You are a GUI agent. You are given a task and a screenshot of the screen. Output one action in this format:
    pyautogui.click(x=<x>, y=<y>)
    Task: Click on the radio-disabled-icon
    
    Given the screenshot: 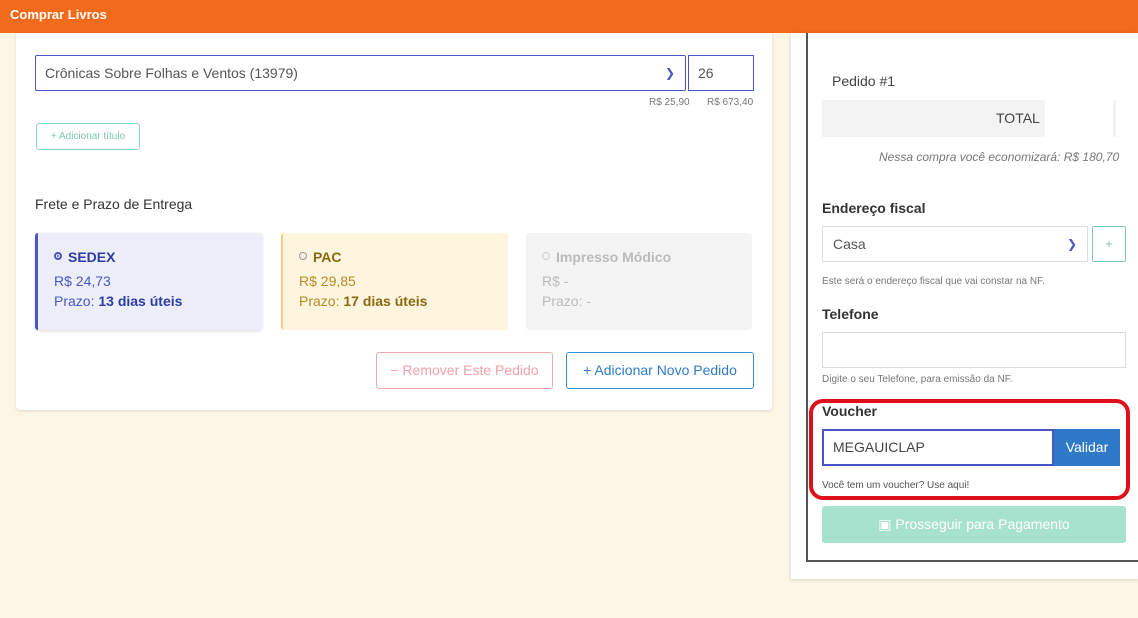 What is the action you would take?
    pyautogui.click(x=546, y=256)
    